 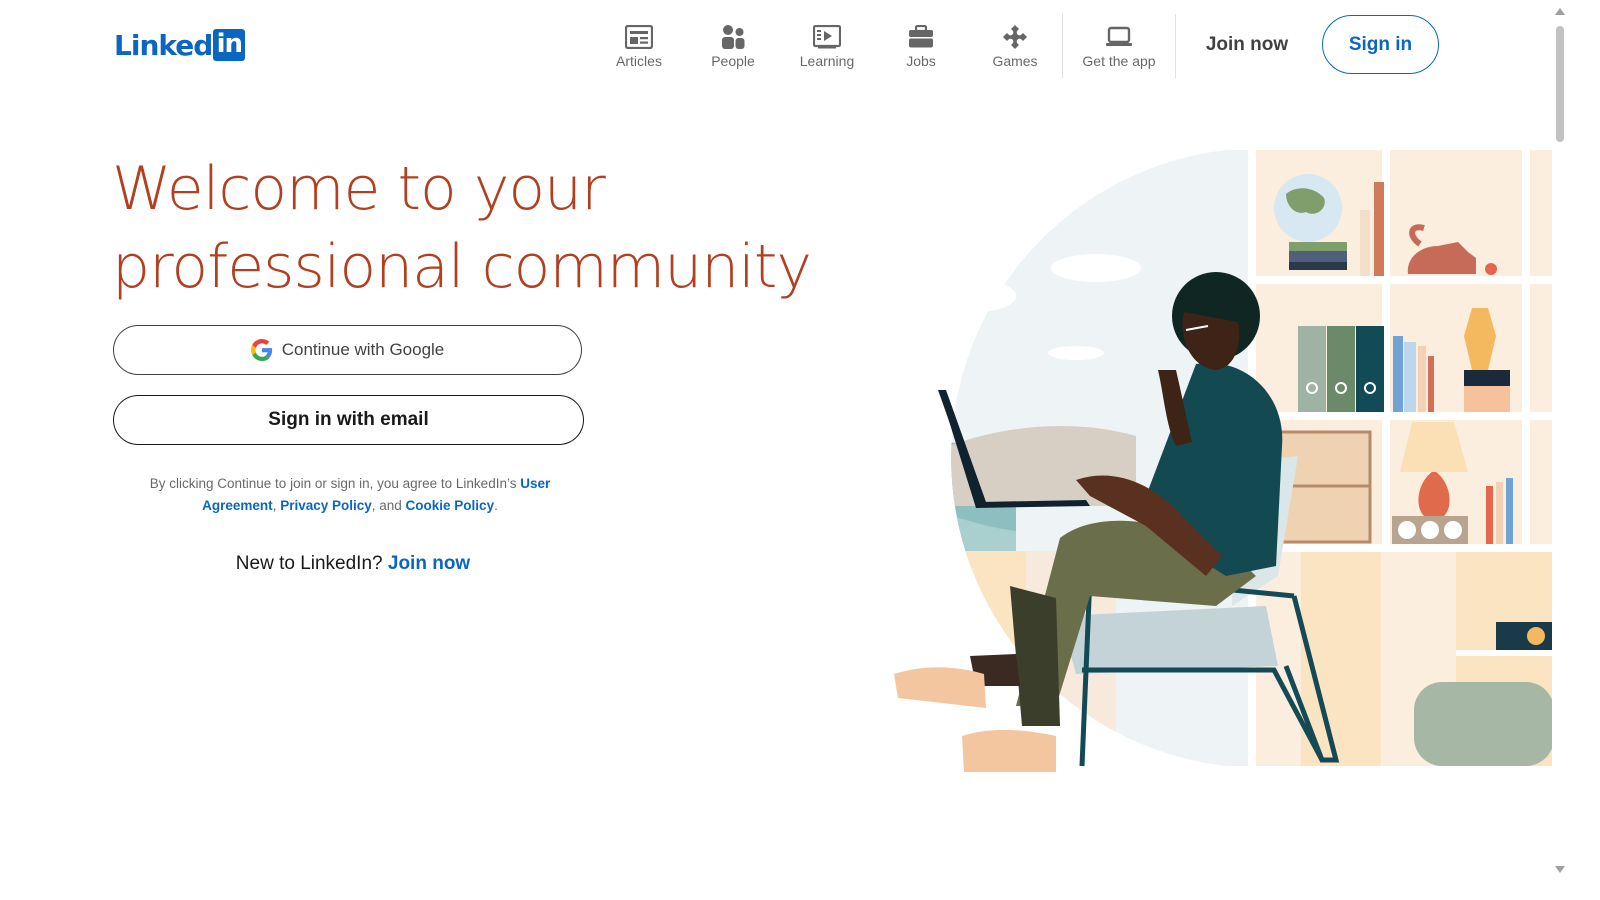 I want to click on scroll-down-arrow-icon, so click(x=1560, y=869).